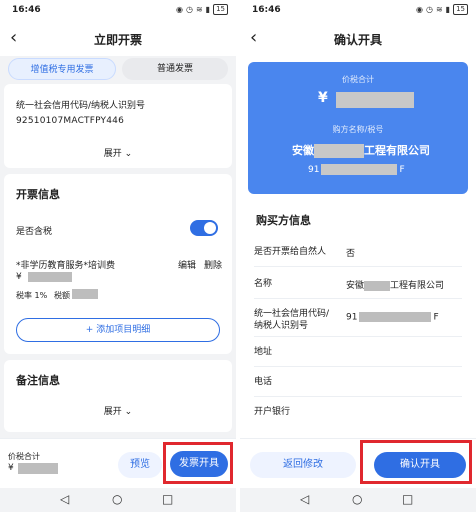 This screenshot has height=512, width=476. What do you see at coordinates (375, 100) in the screenshot?
I see `summary-total-redacted` at bounding box center [375, 100].